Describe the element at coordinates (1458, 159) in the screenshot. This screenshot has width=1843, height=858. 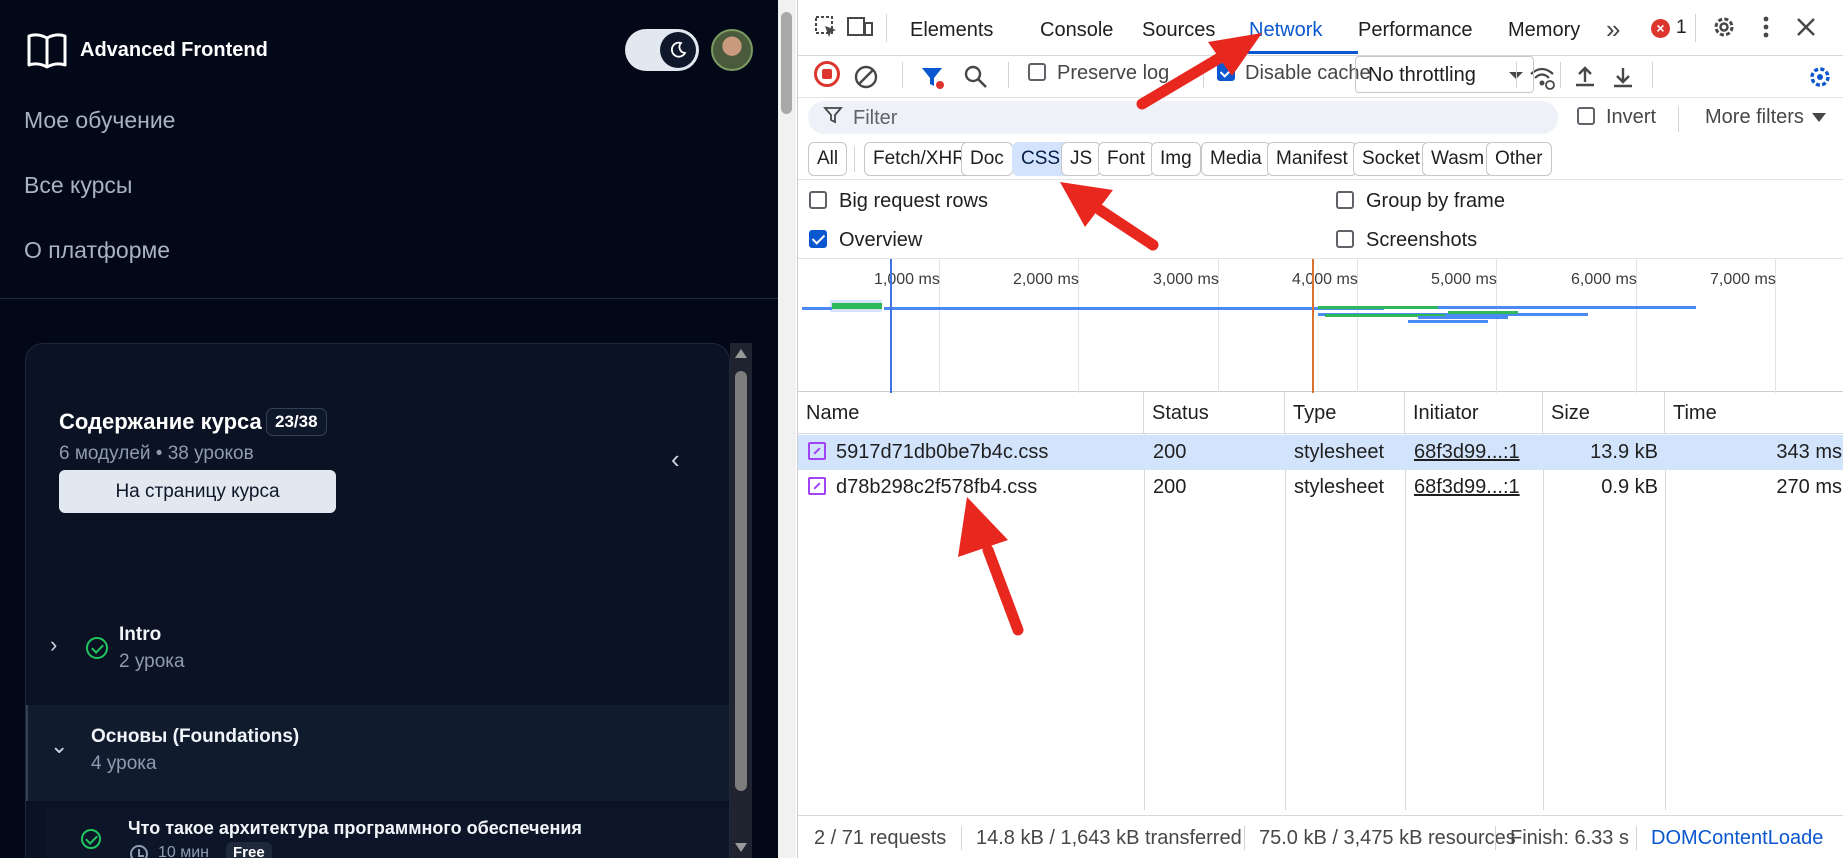
I see `chip-wasm: Wasm` at that location.